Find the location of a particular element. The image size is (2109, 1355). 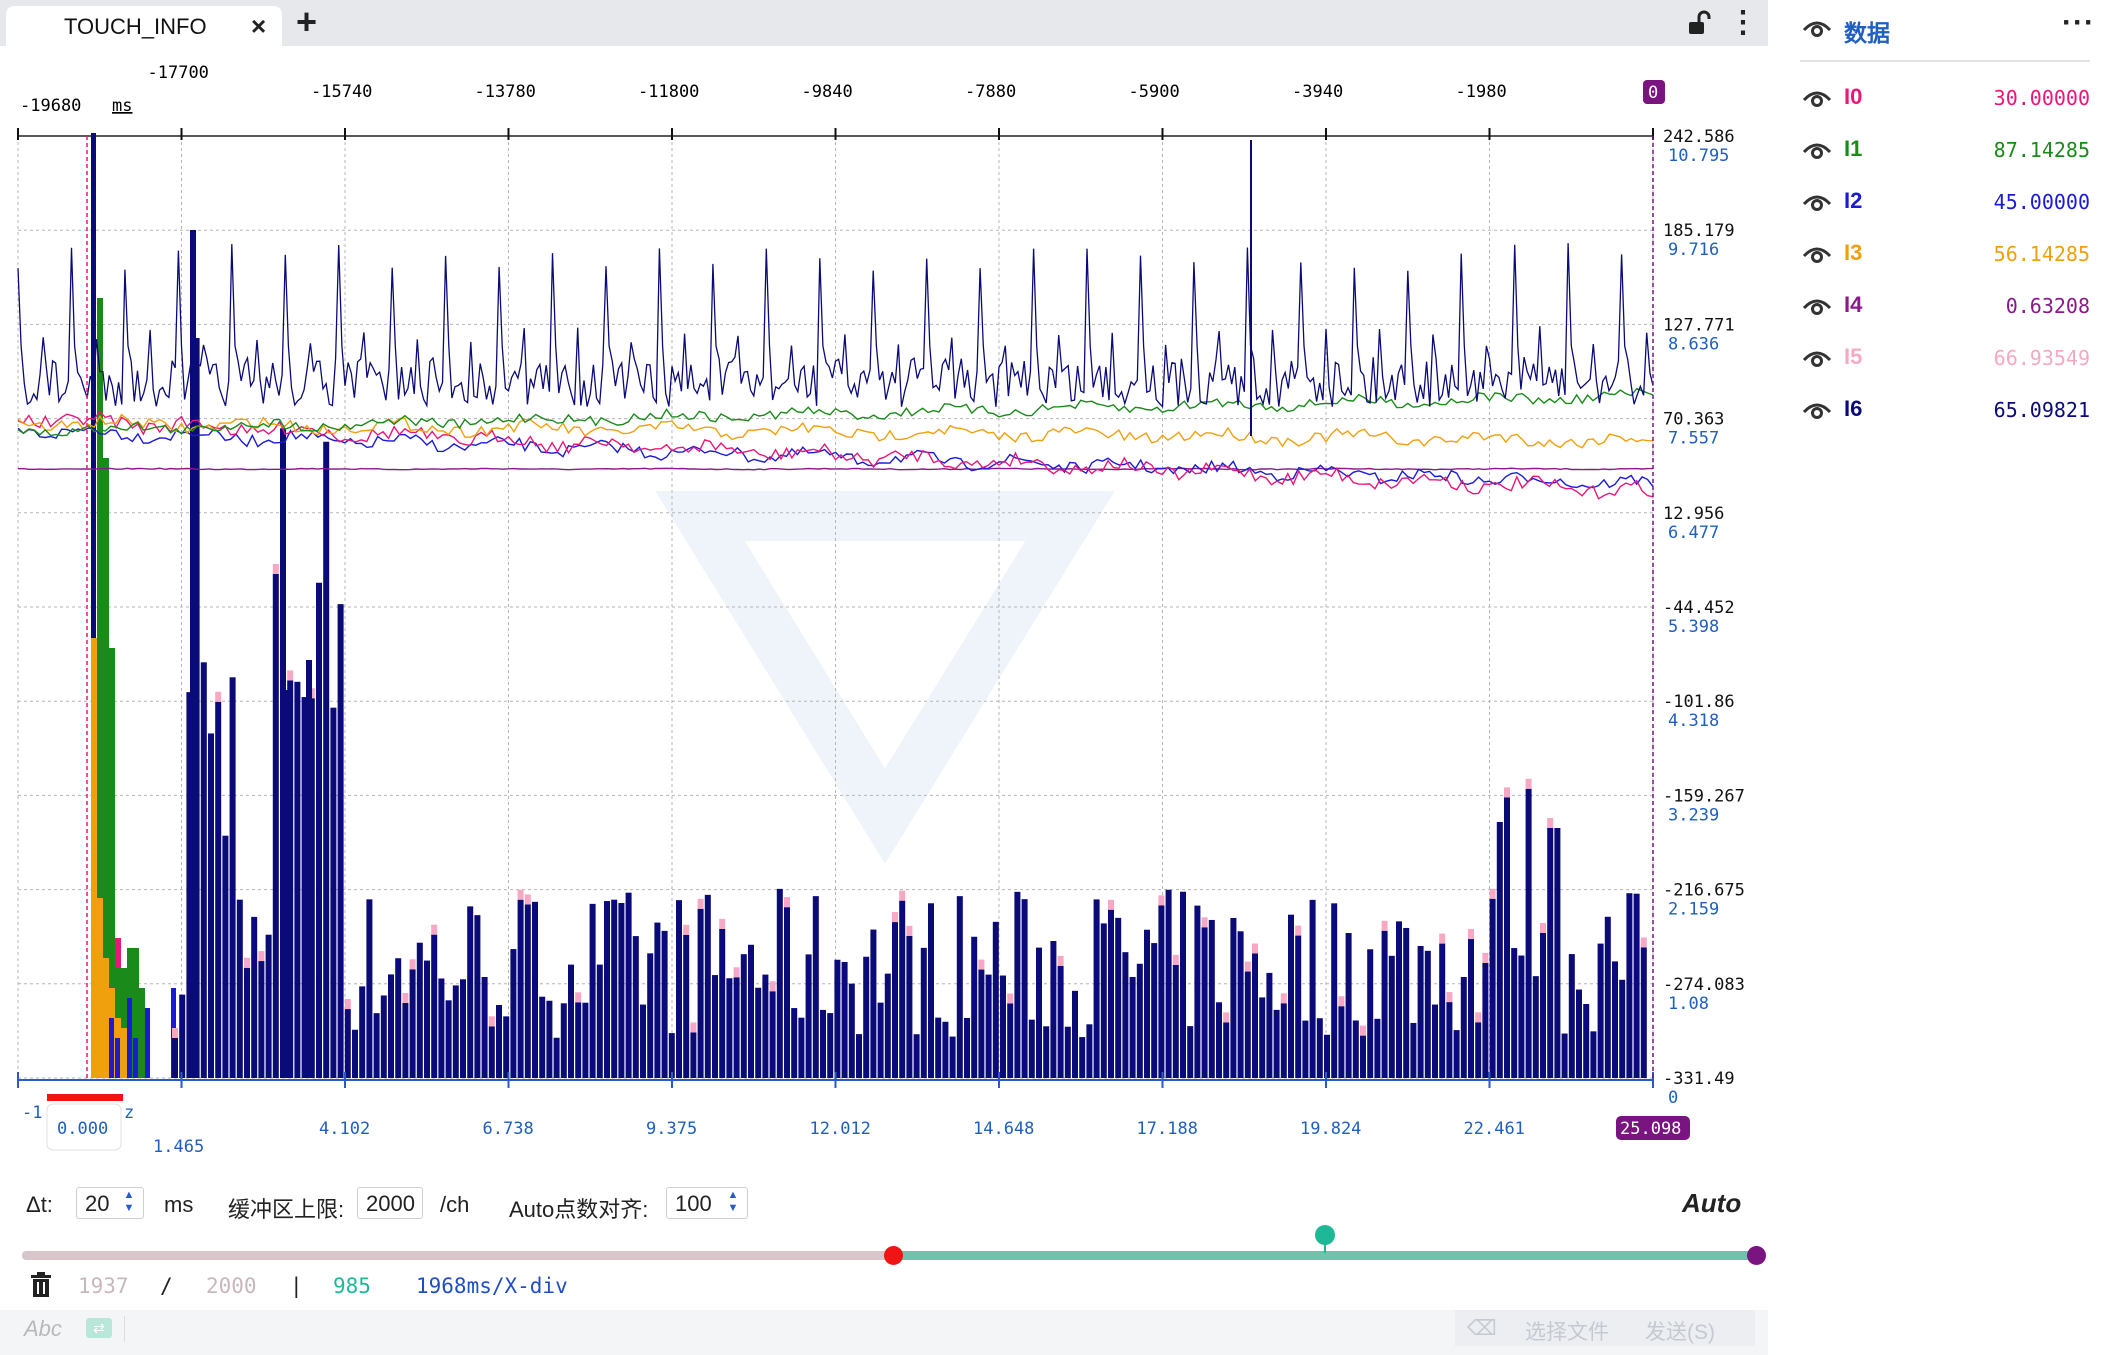

history-slider-range is located at coordinates (1326, 1255).